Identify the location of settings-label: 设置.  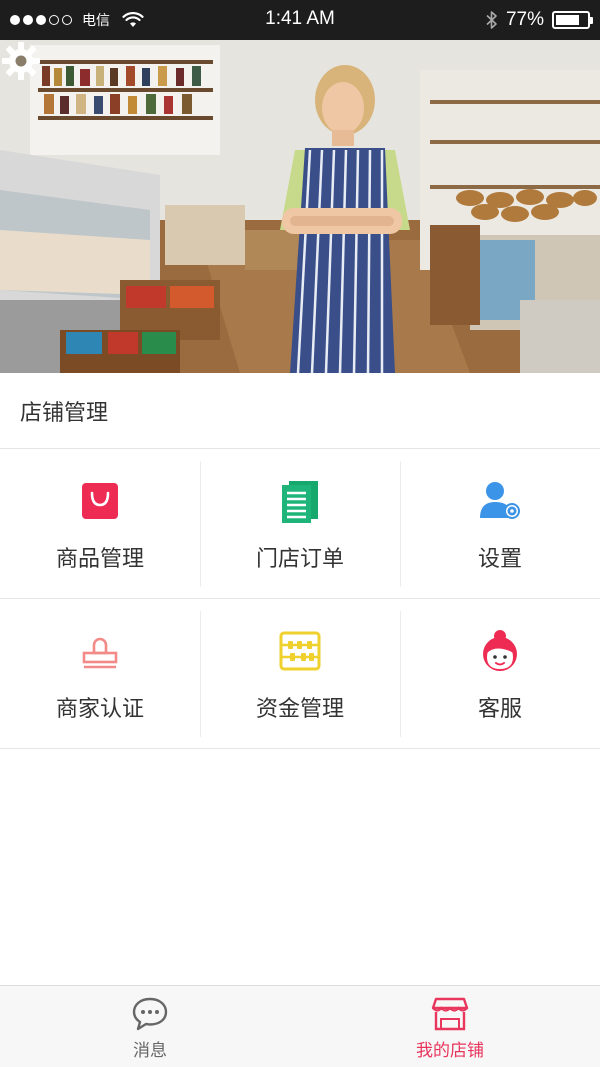
(499, 559).